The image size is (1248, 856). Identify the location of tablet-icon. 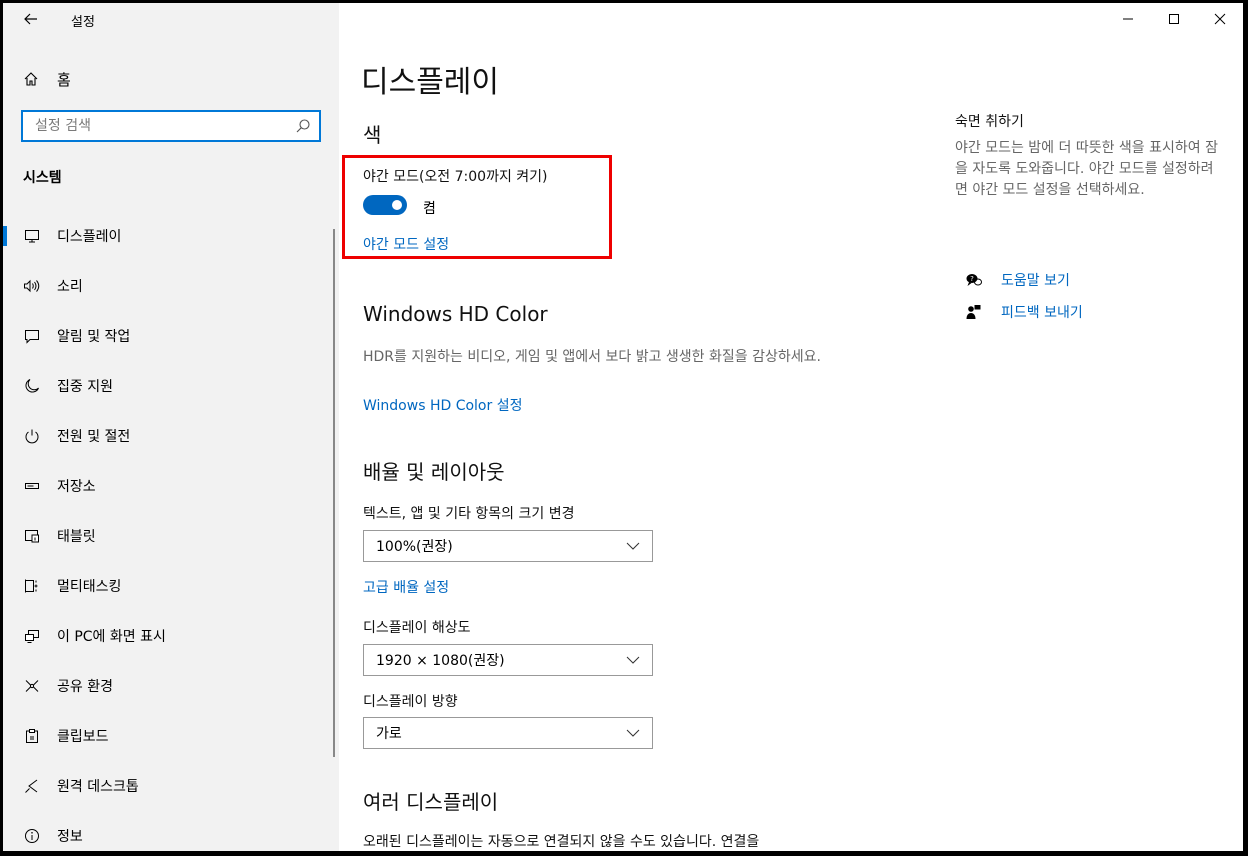
(32, 536).